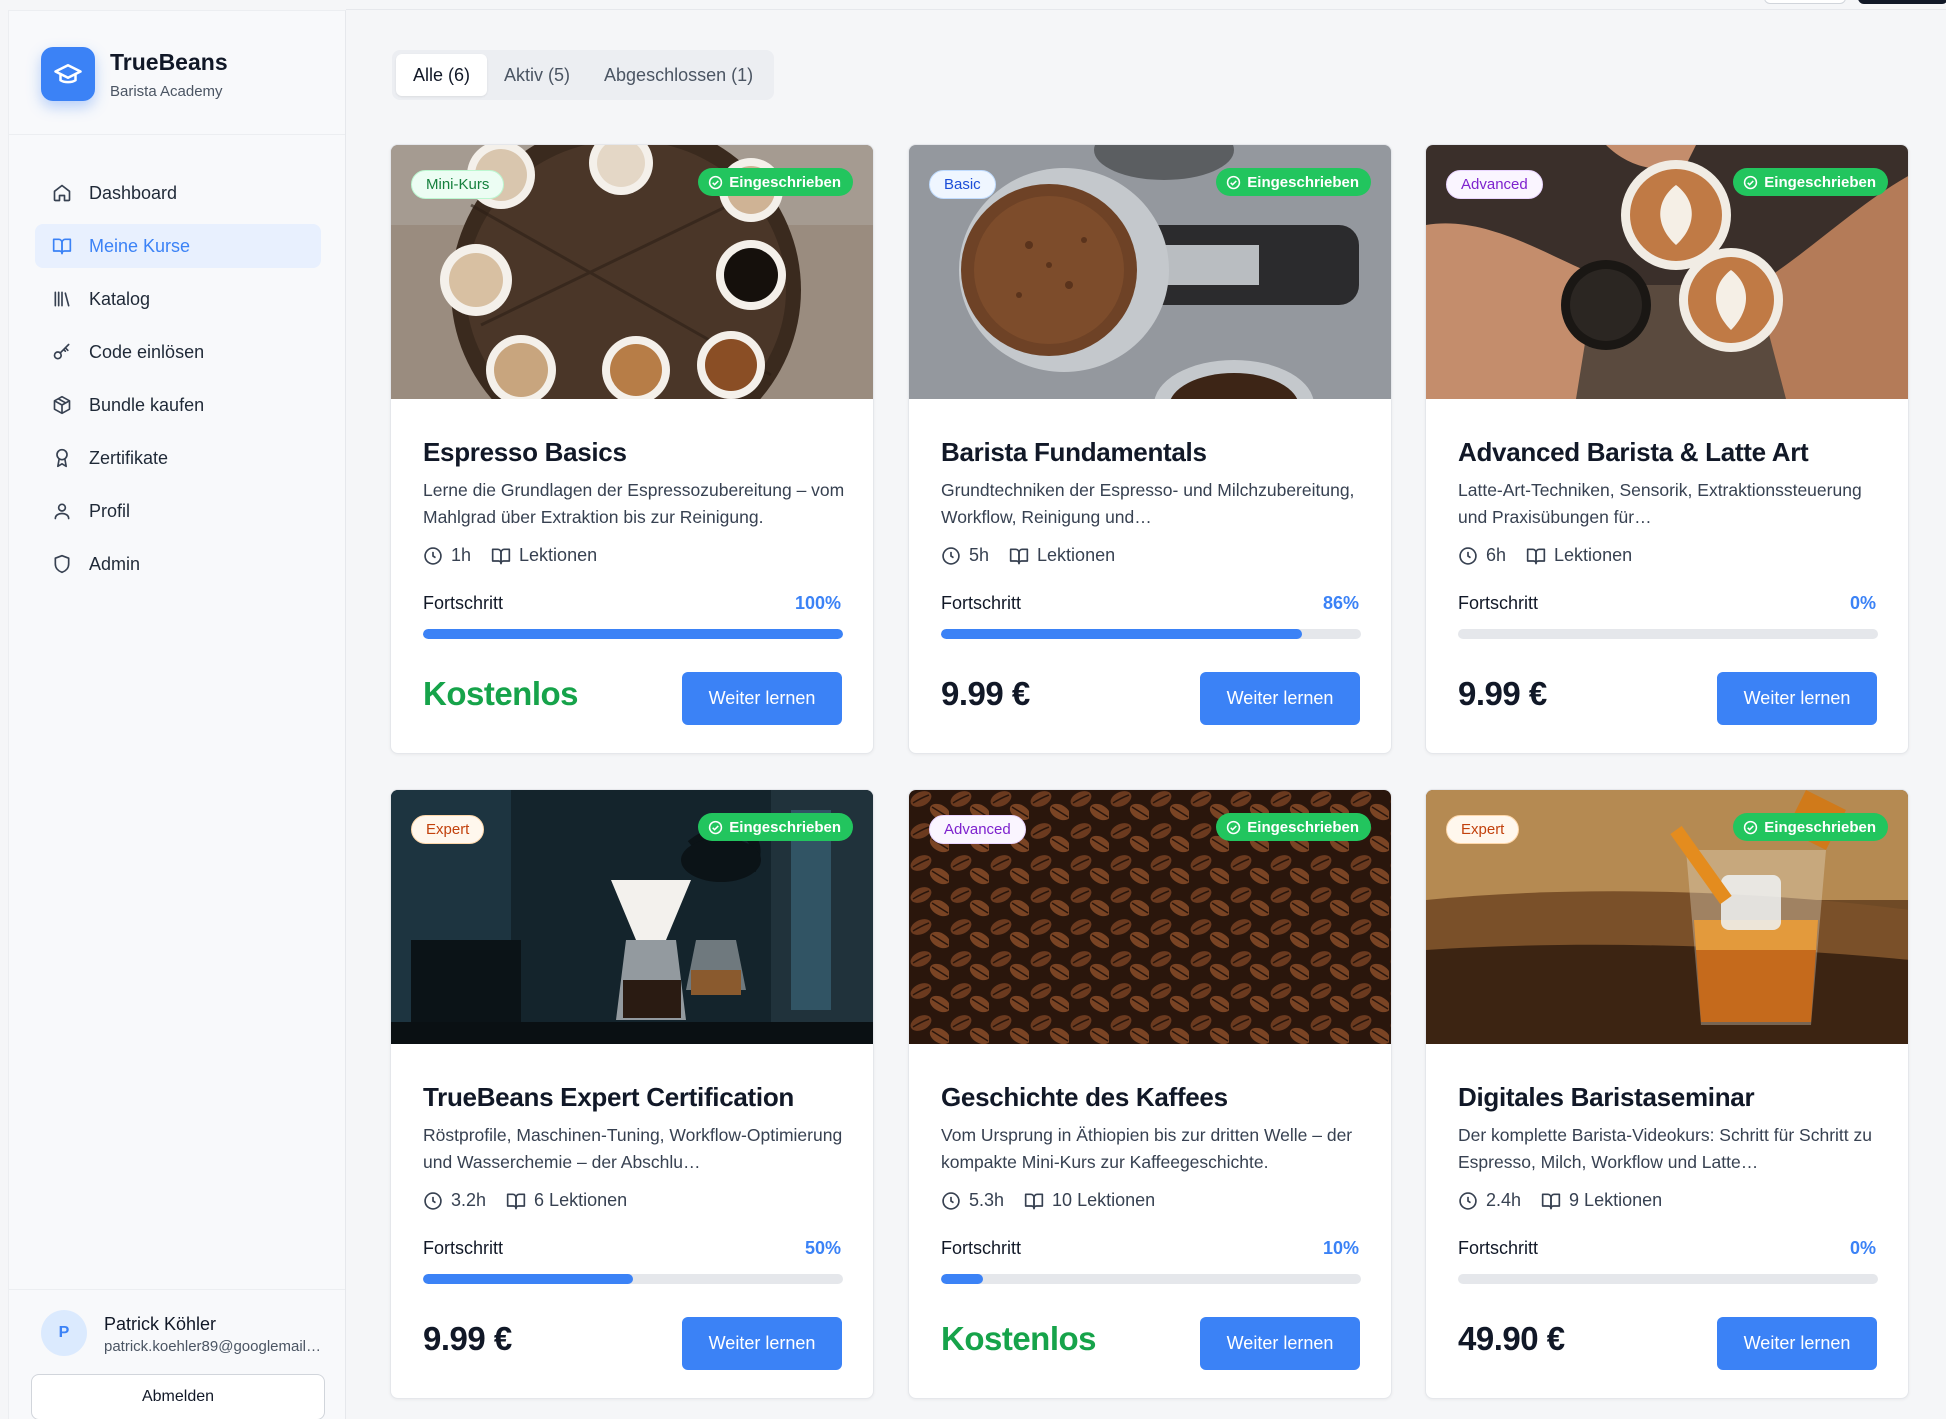 The image size is (1946, 1419). Describe the element at coordinates (1340, 603) in the screenshot. I see `progress-percent: 86%` at that location.